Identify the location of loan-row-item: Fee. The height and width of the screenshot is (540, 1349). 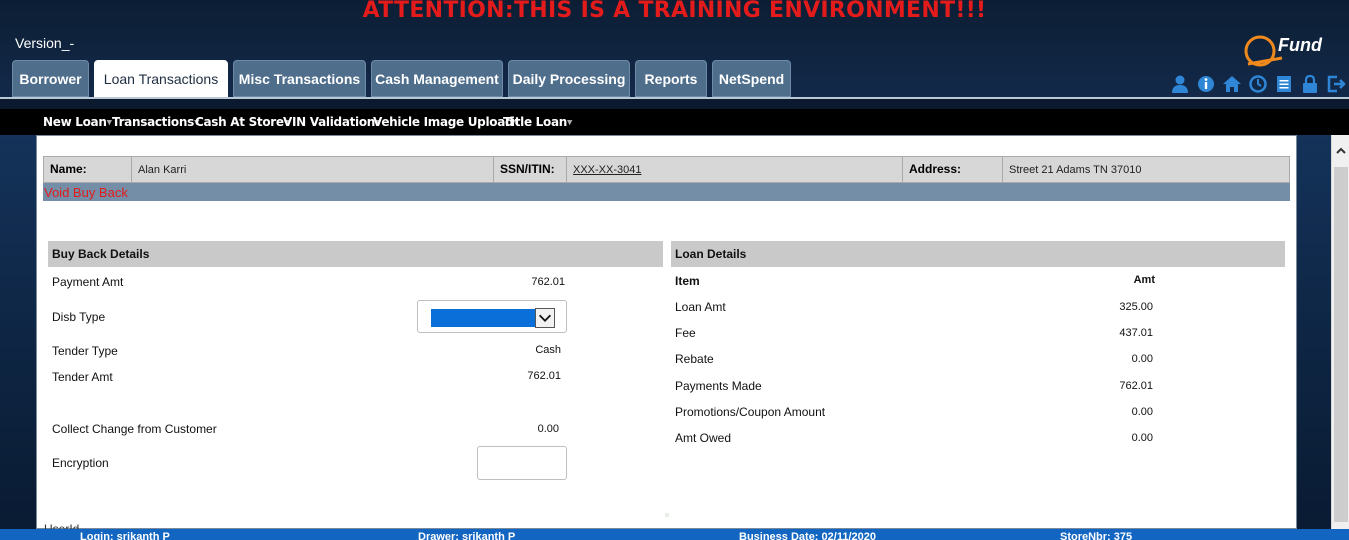
(685, 333).